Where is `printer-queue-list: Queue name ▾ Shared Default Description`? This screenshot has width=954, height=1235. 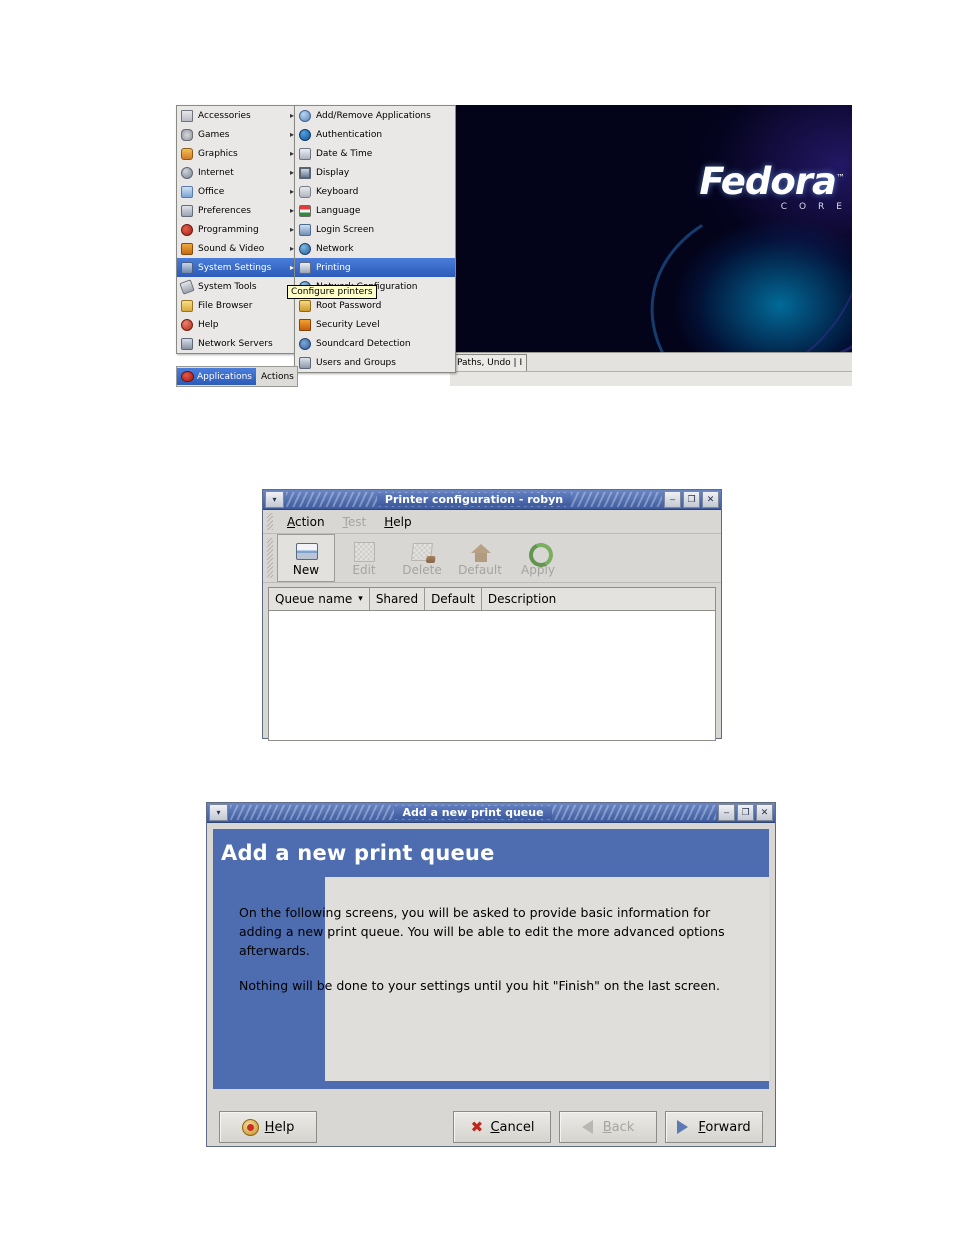 printer-queue-list: Queue name ▾ Shared Default Description is located at coordinates (492, 664).